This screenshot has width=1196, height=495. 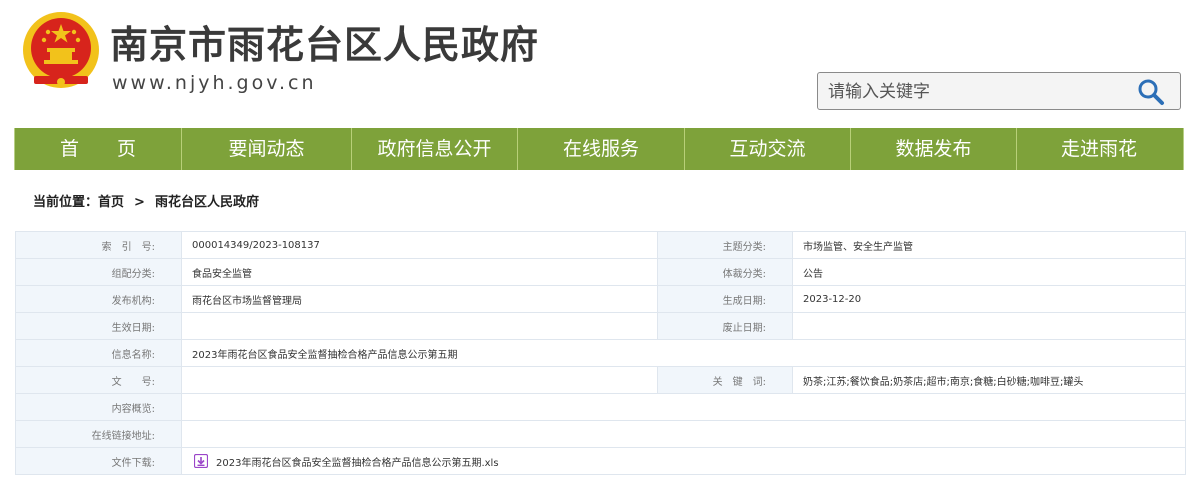 I want to click on breadcrumb-prefix: 当前位置：, so click(x=66, y=202).